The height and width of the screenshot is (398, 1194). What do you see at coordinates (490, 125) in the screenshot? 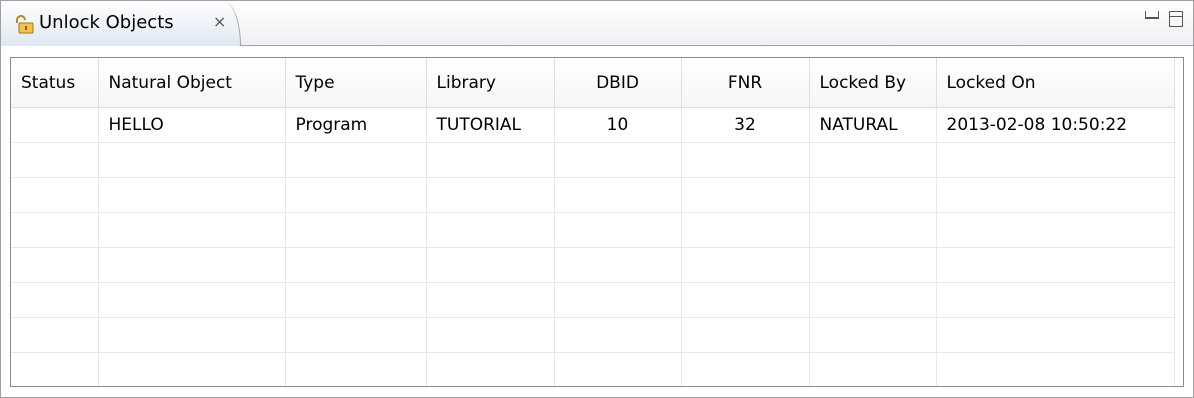
I see `cell-library: TUTORIAL` at bounding box center [490, 125].